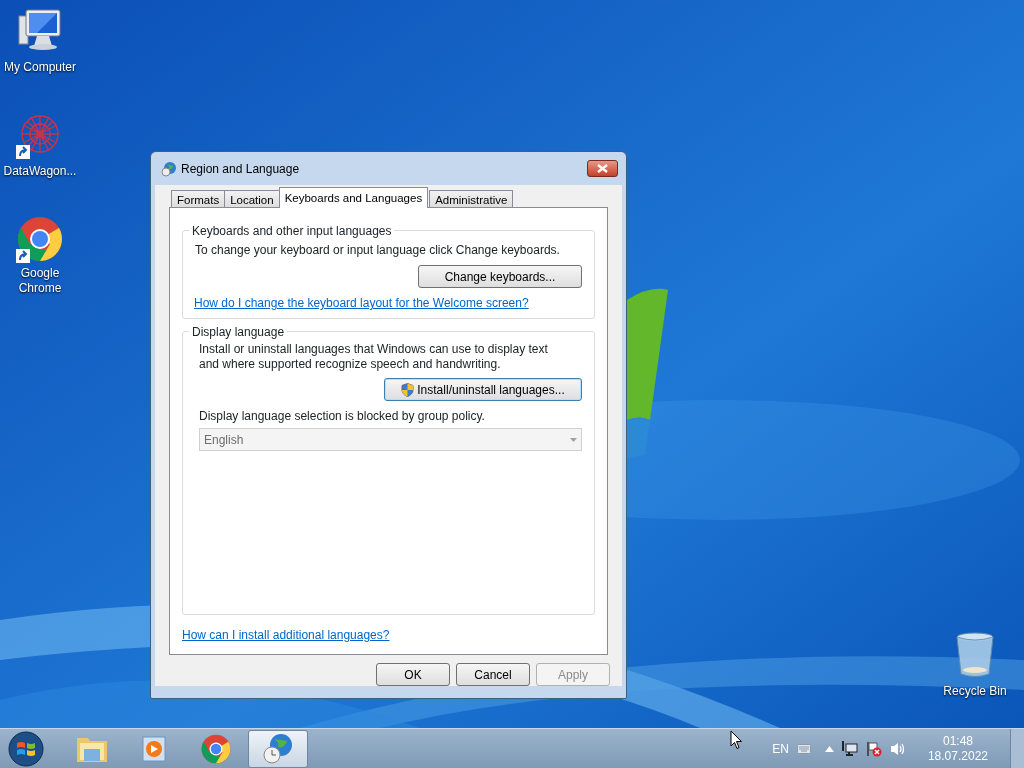 The width and height of the screenshot is (1024, 768). Describe the element at coordinates (252, 199) in the screenshot. I see `tab: Location` at that location.